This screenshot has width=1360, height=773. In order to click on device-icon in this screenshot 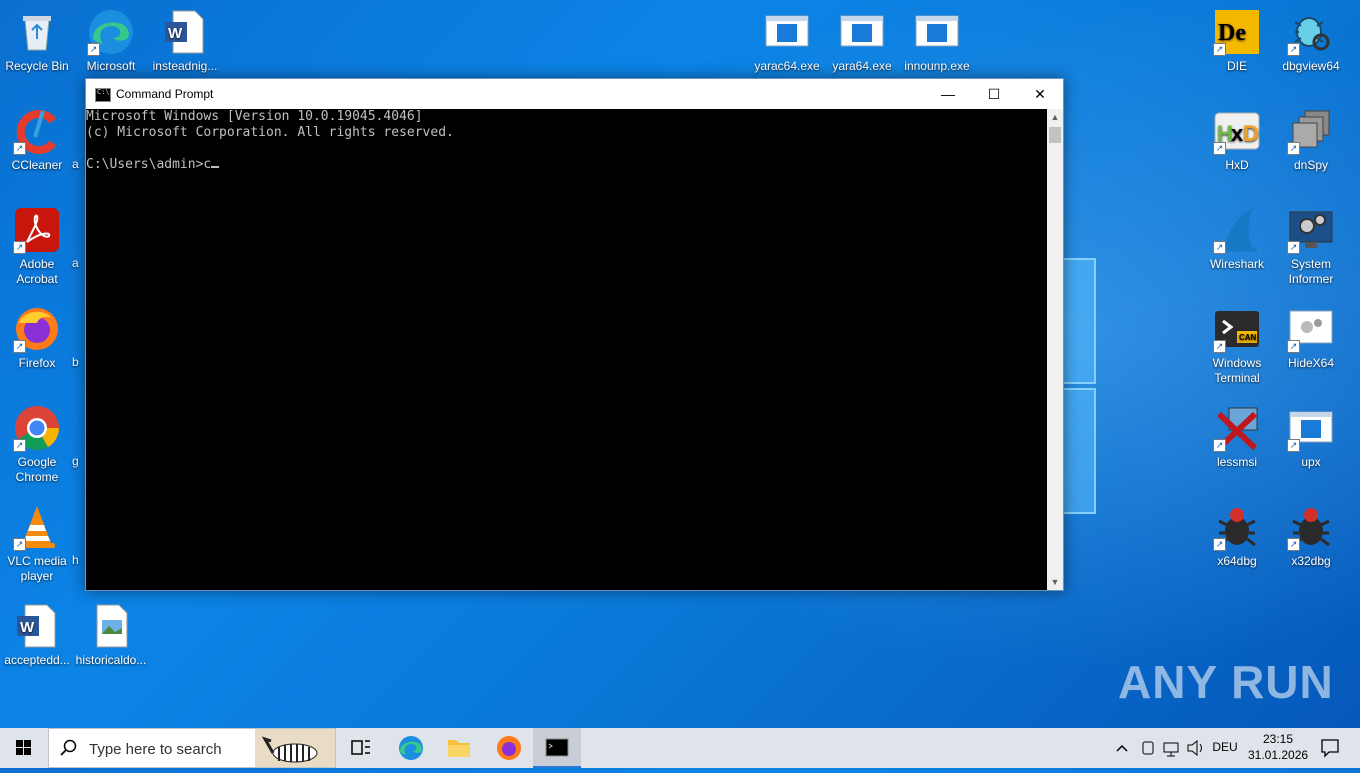, I will do `click(1148, 748)`.